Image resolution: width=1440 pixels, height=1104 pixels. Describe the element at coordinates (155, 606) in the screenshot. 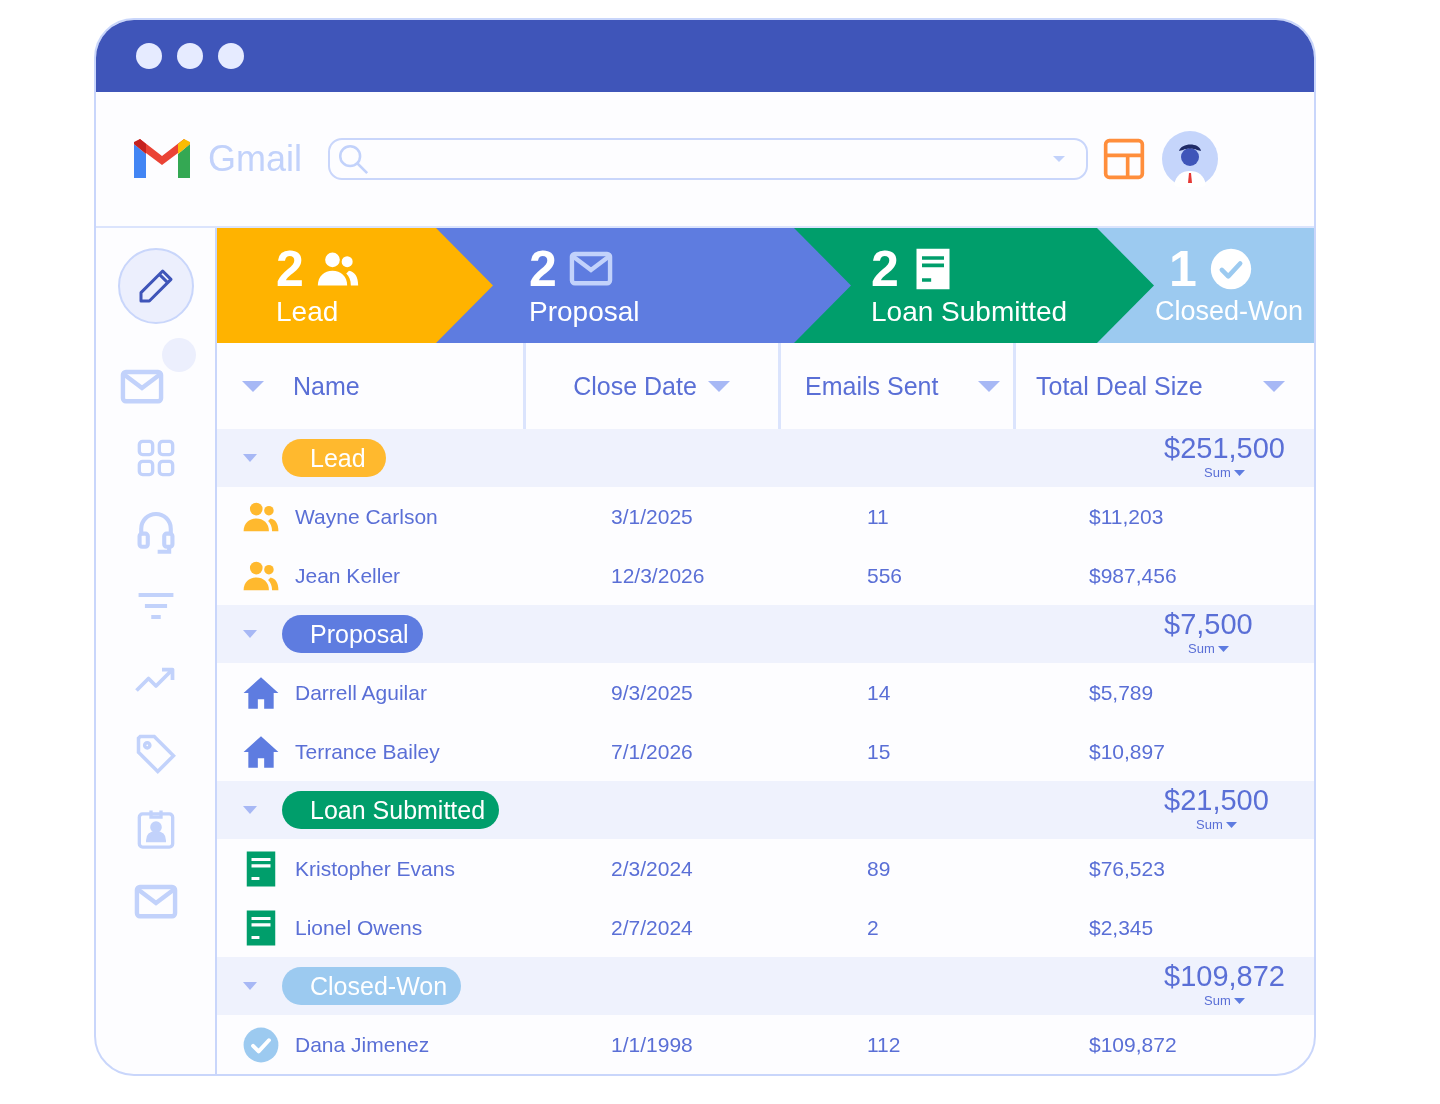

I see `filter-icon` at that location.